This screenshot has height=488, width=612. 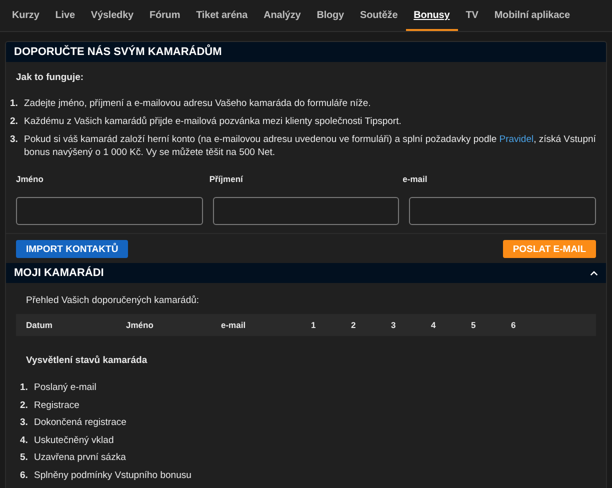 I want to click on column-header: Datum, so click(x=39, y=325).